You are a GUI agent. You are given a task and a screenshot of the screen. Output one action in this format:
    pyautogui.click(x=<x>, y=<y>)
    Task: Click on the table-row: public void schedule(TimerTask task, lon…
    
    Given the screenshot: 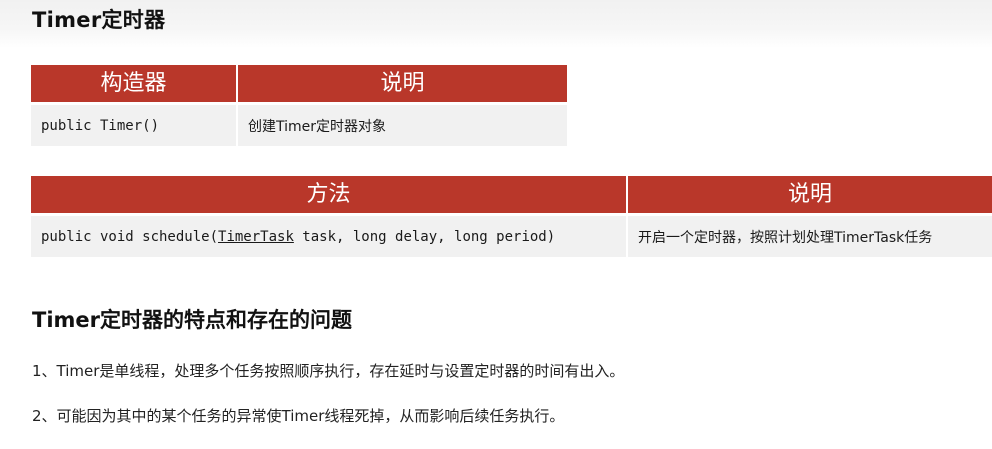 What is the action you would take?
    pyautogui.click(x=511, y=236)
    